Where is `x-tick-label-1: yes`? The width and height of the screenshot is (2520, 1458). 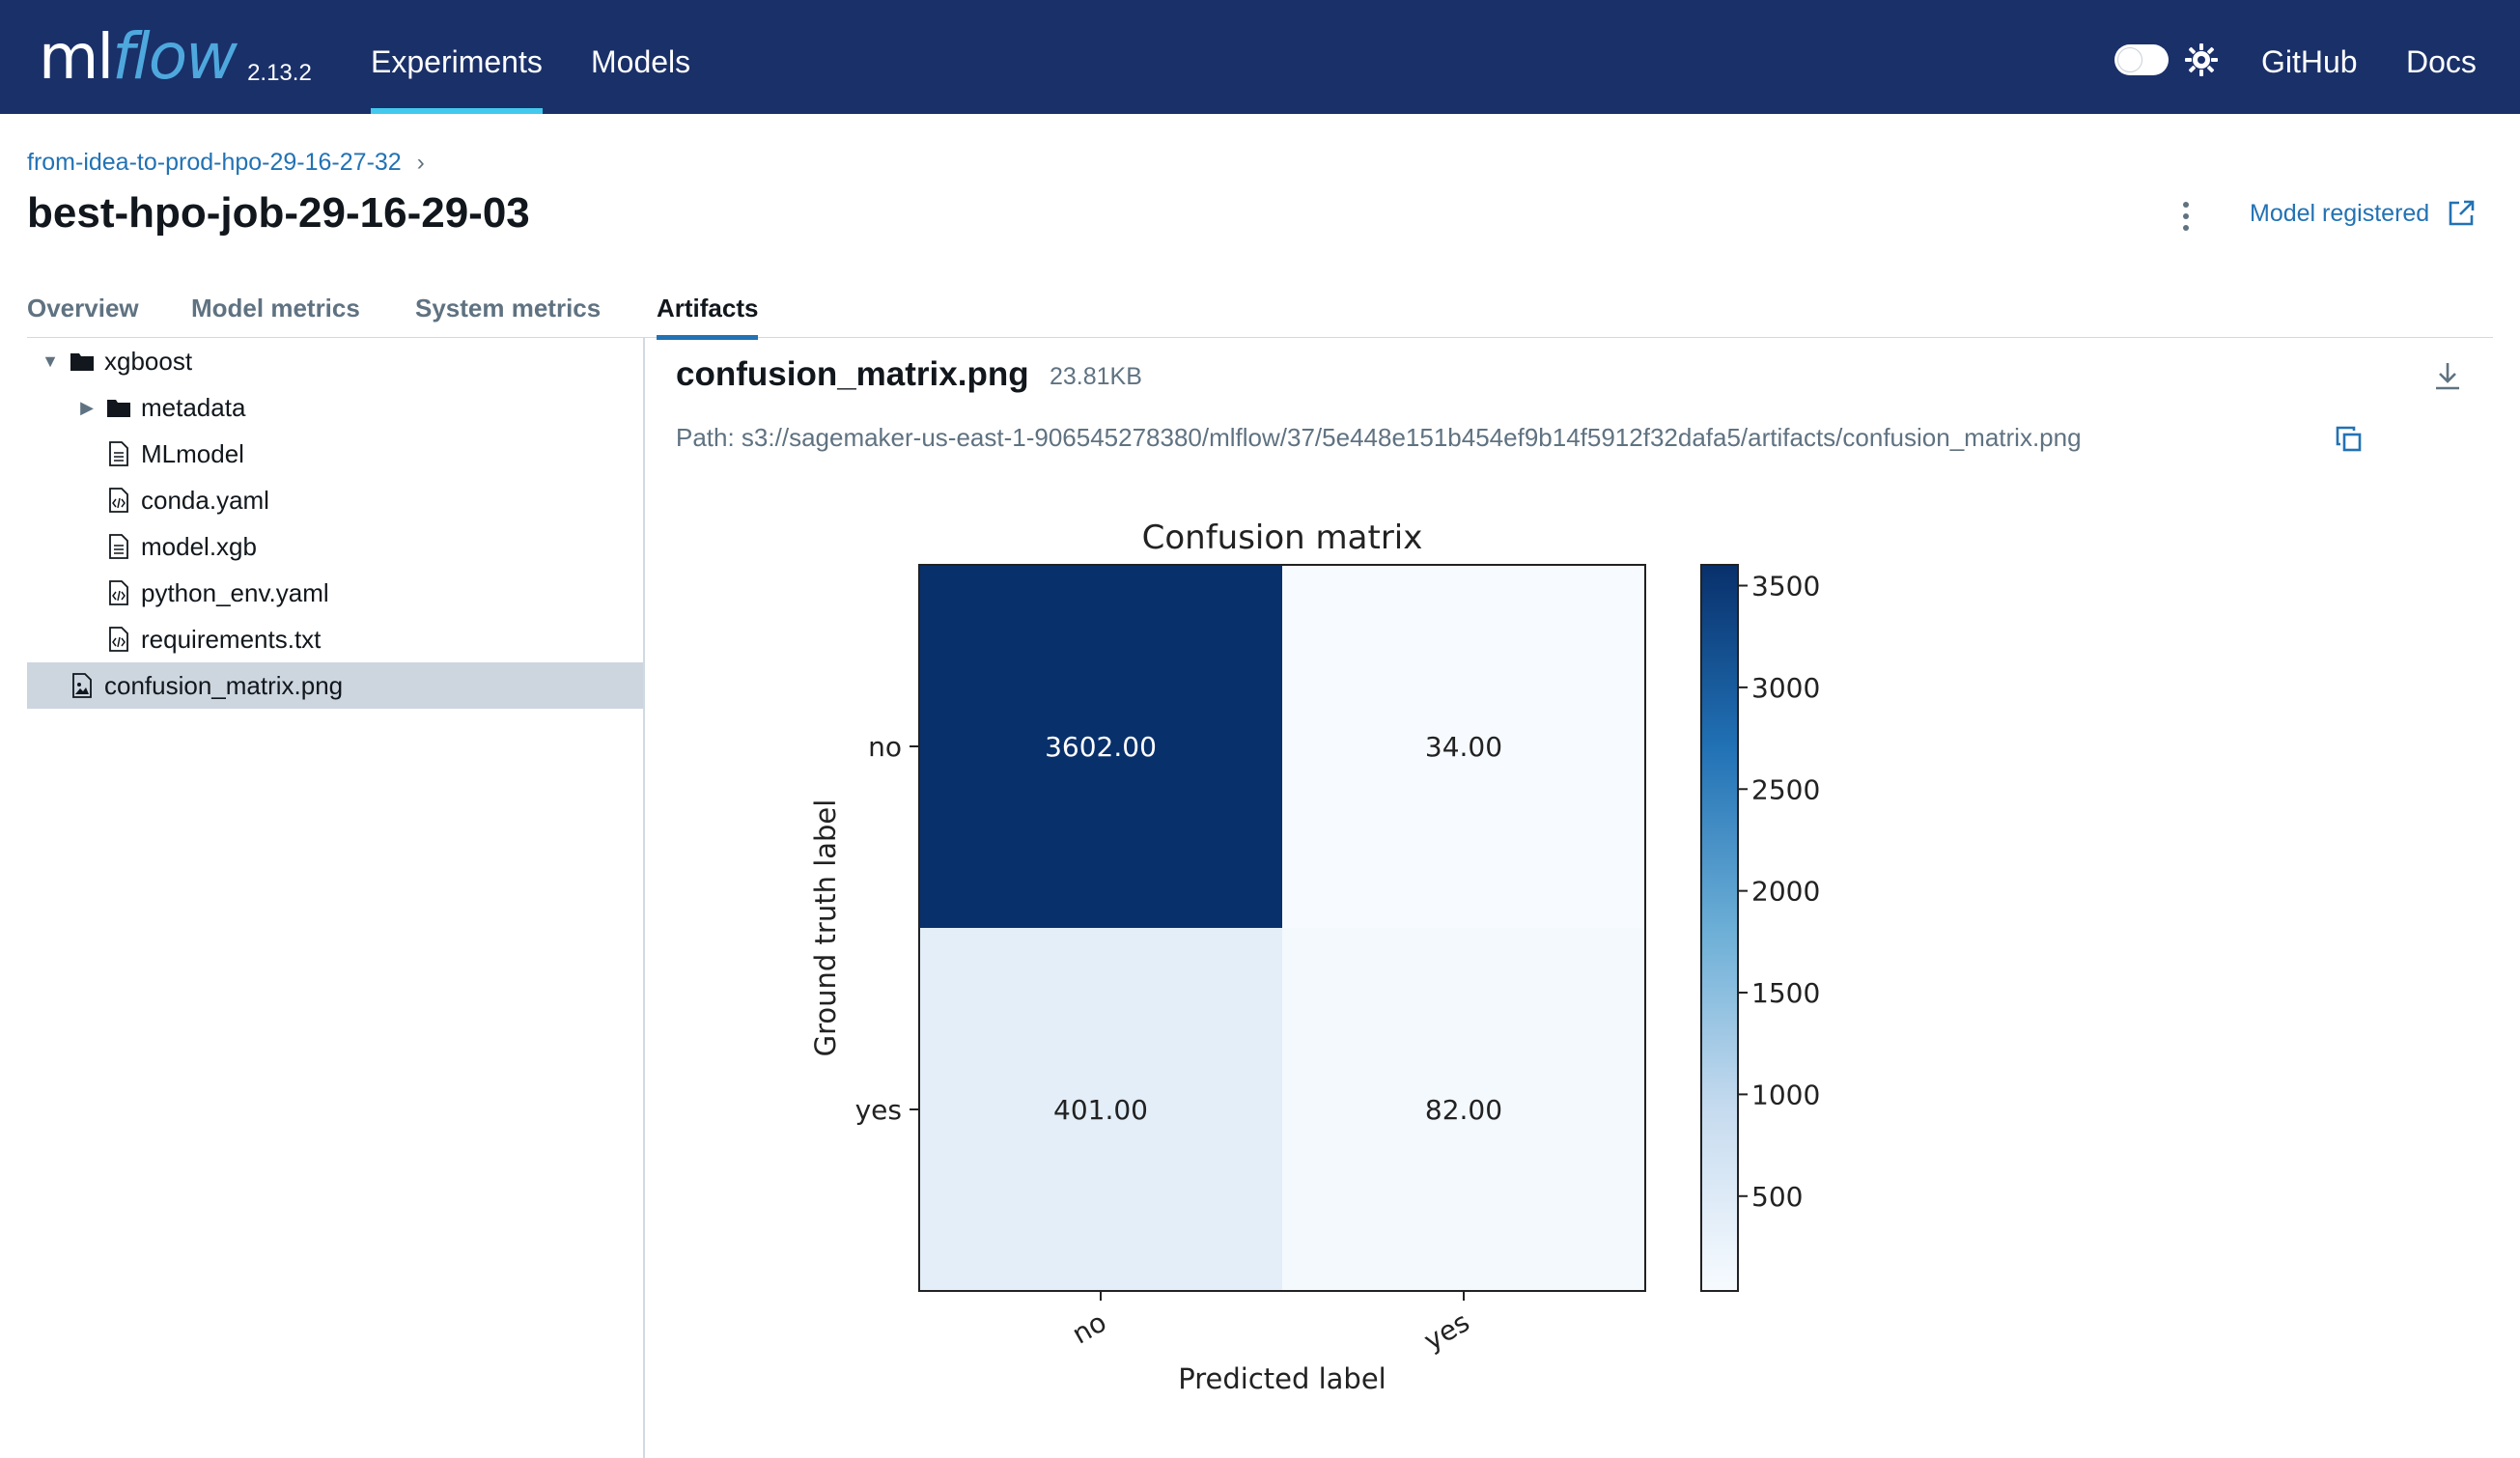
x-tick-label-1: yes is located at coordinates (1446, 1331).